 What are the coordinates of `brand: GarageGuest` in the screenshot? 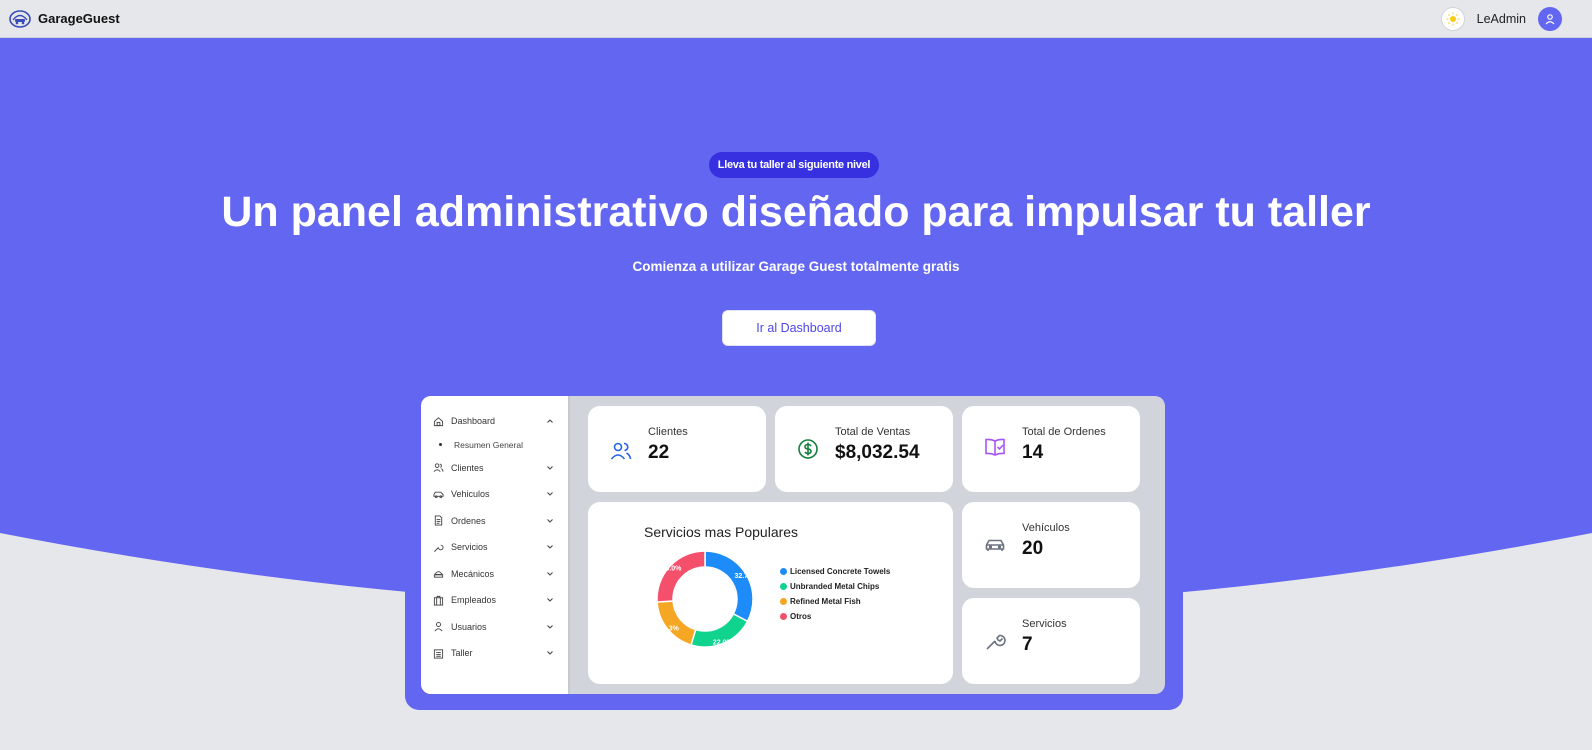 It's located at (64, 19).